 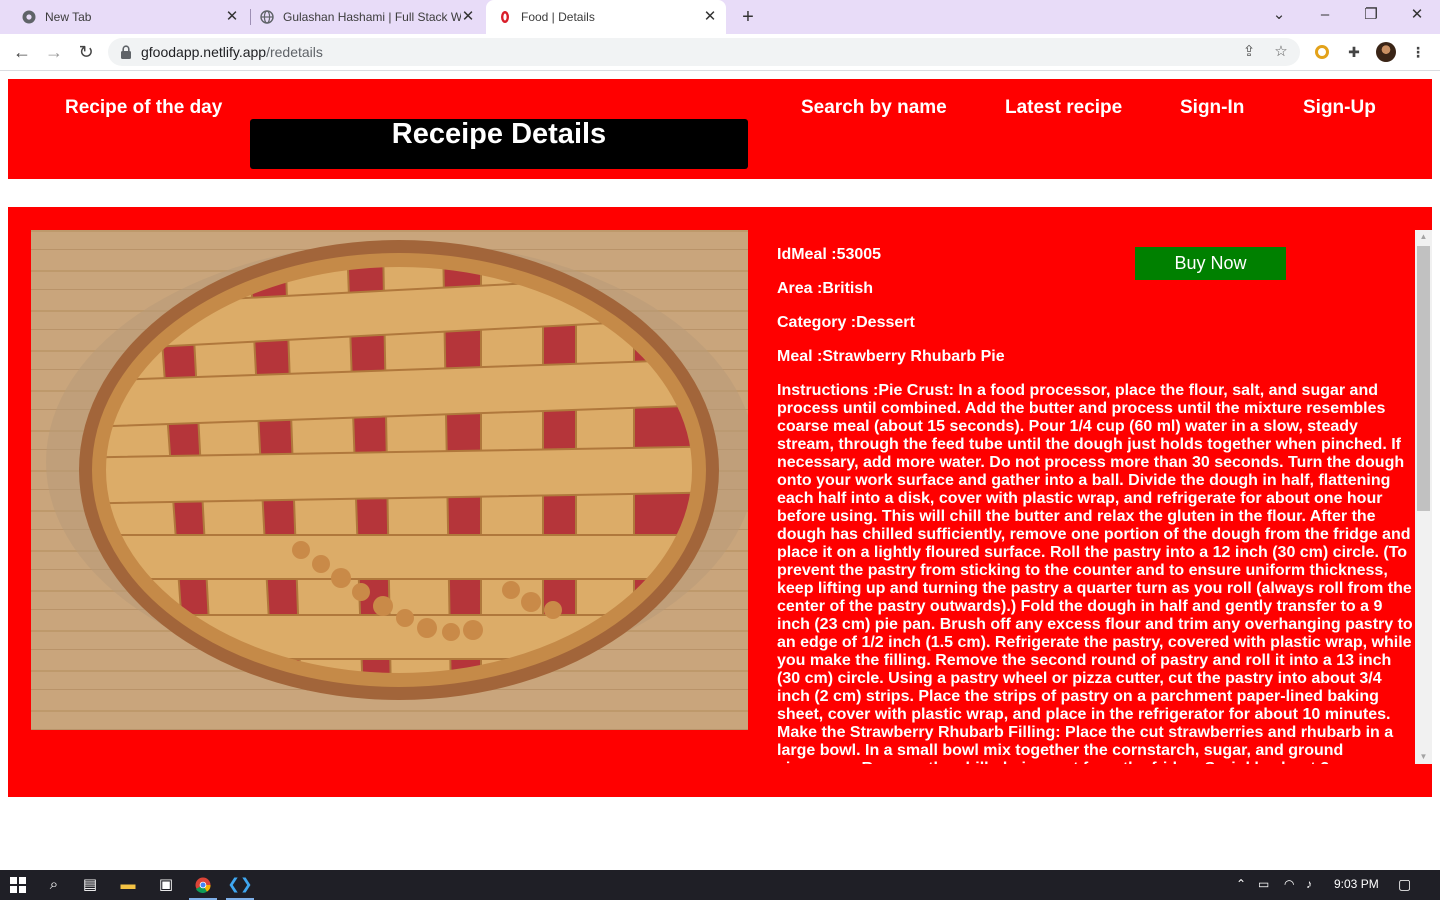 What do you see at coordinates (704, 52) in the screenshot?
I see `address-bar: gfoodapp.netlify.app/redetails ⇪ ☆` at bounding box center [704, 52].